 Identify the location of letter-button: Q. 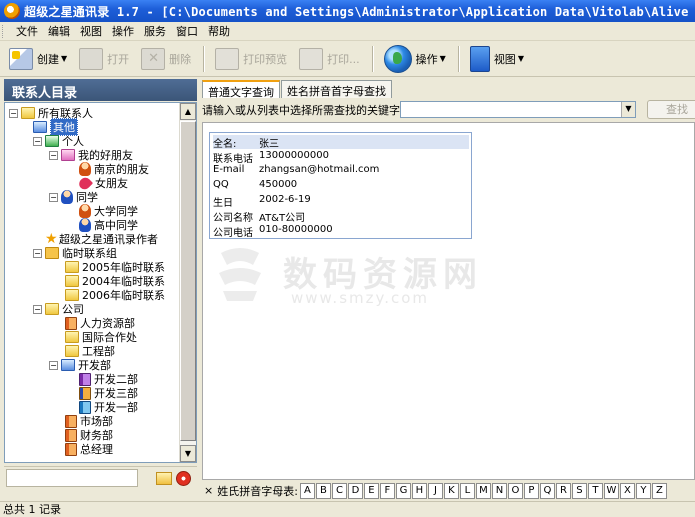
(547, 490).